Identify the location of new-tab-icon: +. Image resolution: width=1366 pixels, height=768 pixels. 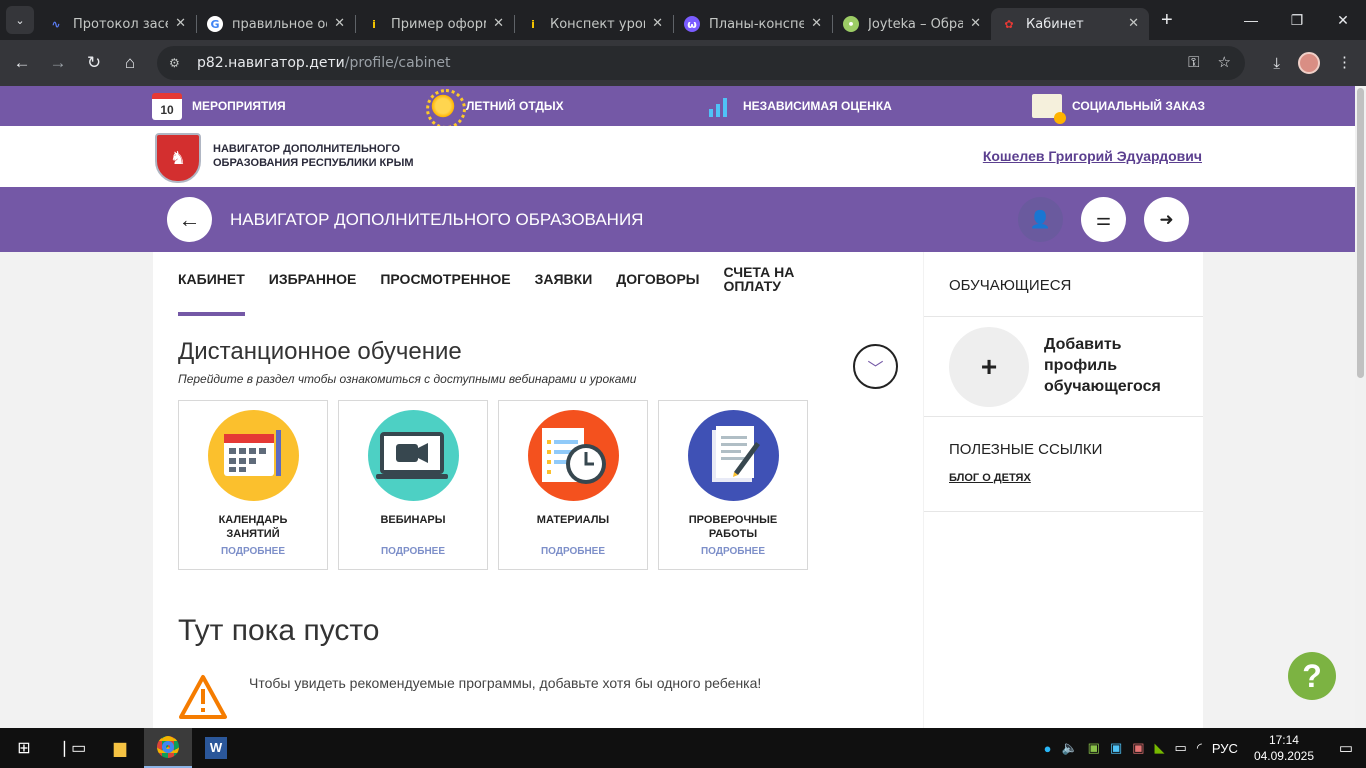
(1167, 20).